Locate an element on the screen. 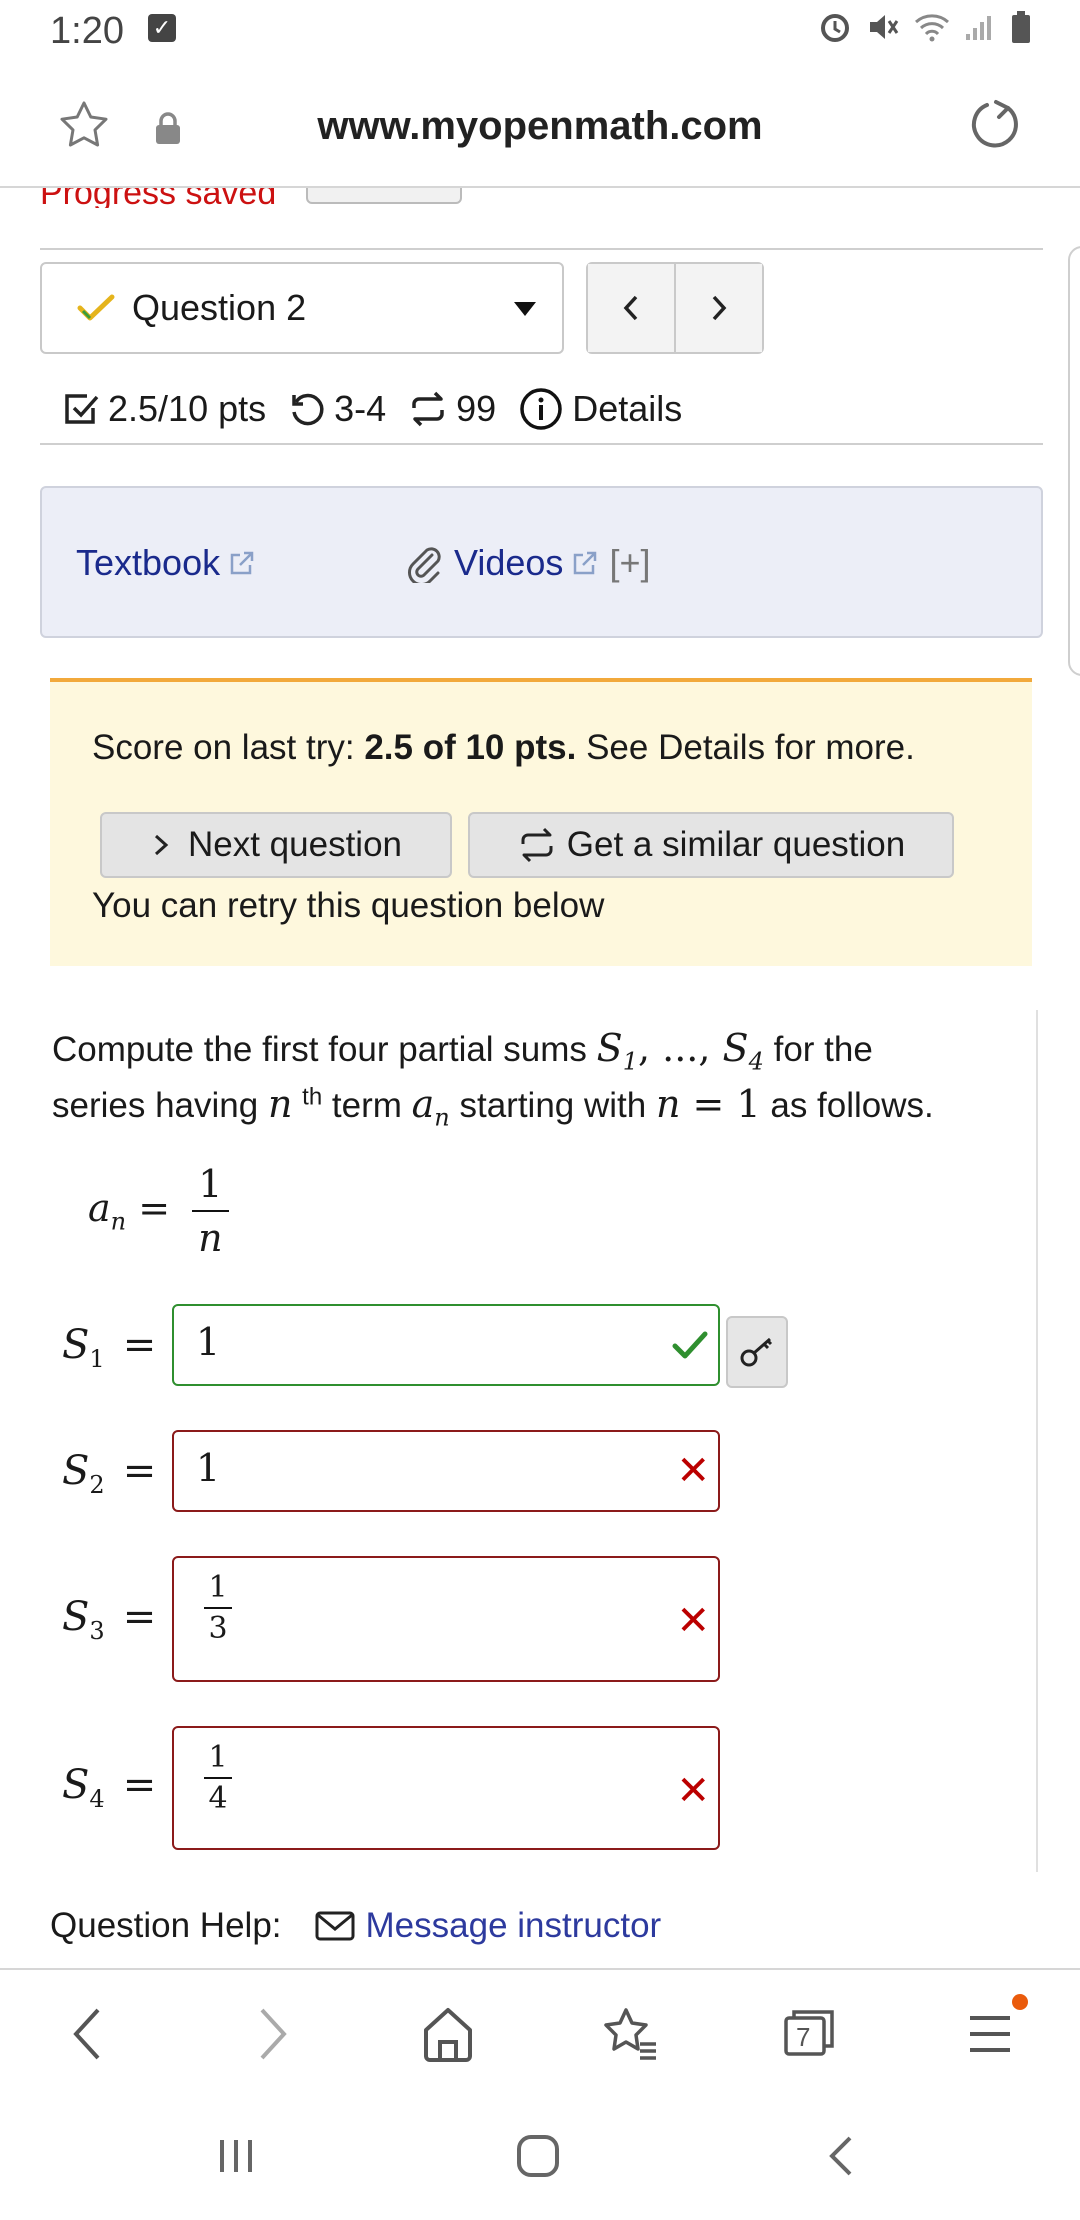 This screenshot has height=2220, width=1080. points-stat: 2.5/10 pts is located at coordinates (164, 409).